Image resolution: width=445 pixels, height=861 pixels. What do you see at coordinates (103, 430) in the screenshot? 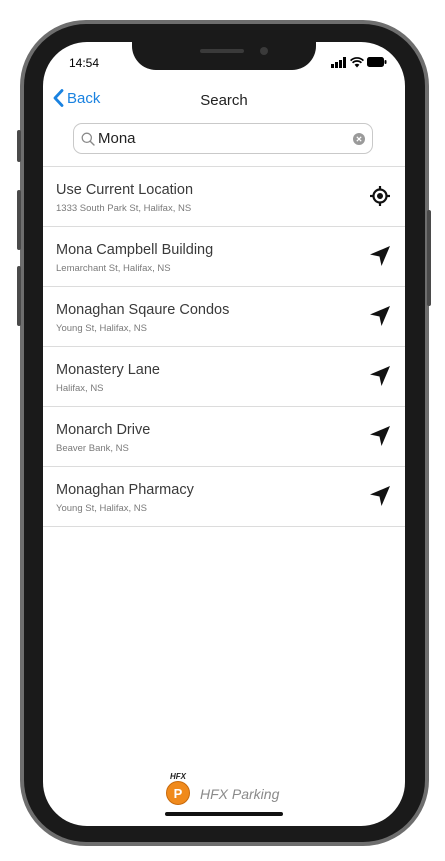
I see `result-title: Monarch Drive` at bounding box center [103, 430].